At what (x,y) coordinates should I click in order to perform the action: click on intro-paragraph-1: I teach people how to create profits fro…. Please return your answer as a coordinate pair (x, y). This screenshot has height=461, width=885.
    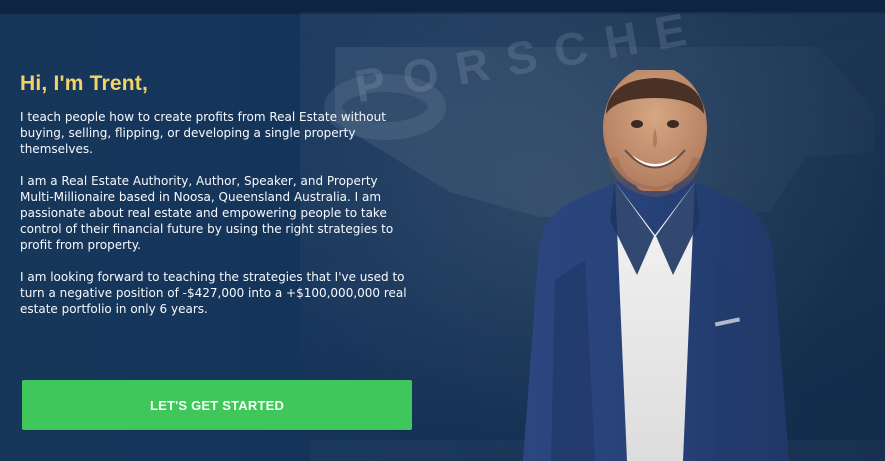
    Looking at the image, I should click on (203, 133).